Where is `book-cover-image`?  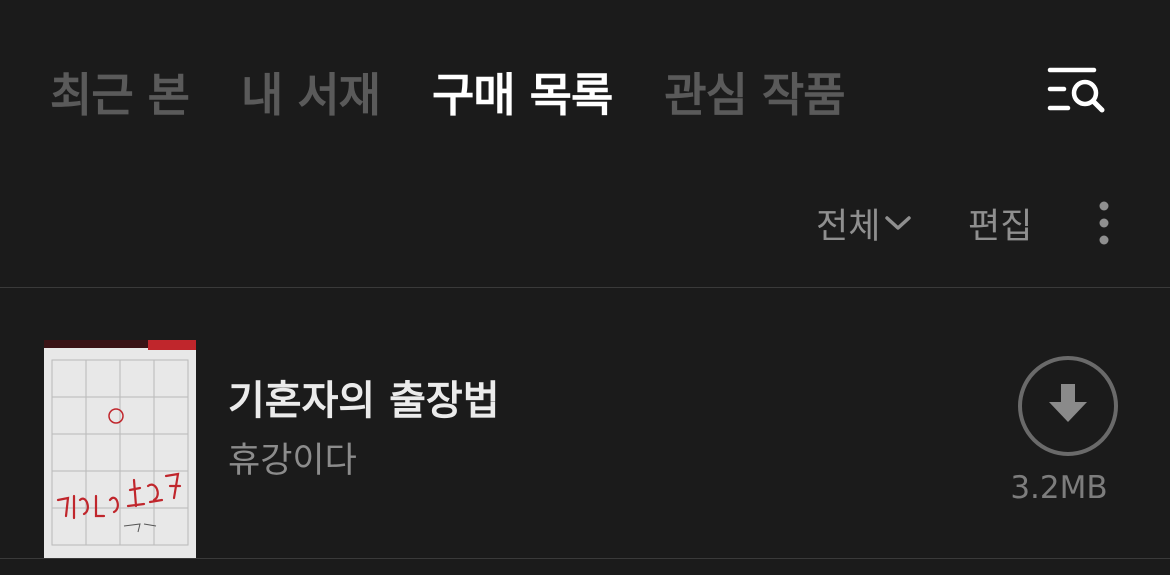 book-cover-image is located at coordinates (120, 449).